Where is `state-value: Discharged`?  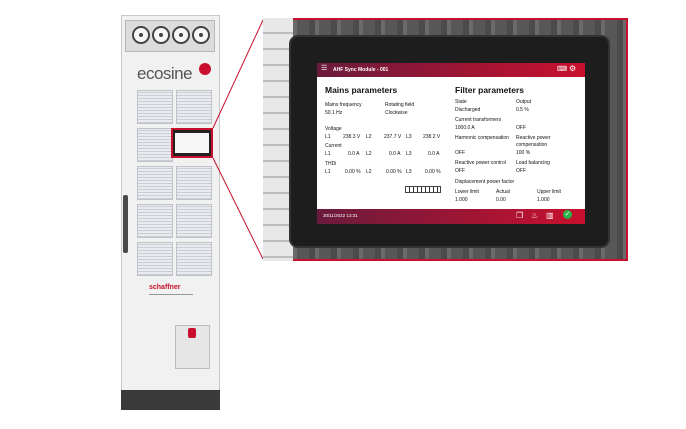
state-value: Discharged is located at coordinates (468, 110).